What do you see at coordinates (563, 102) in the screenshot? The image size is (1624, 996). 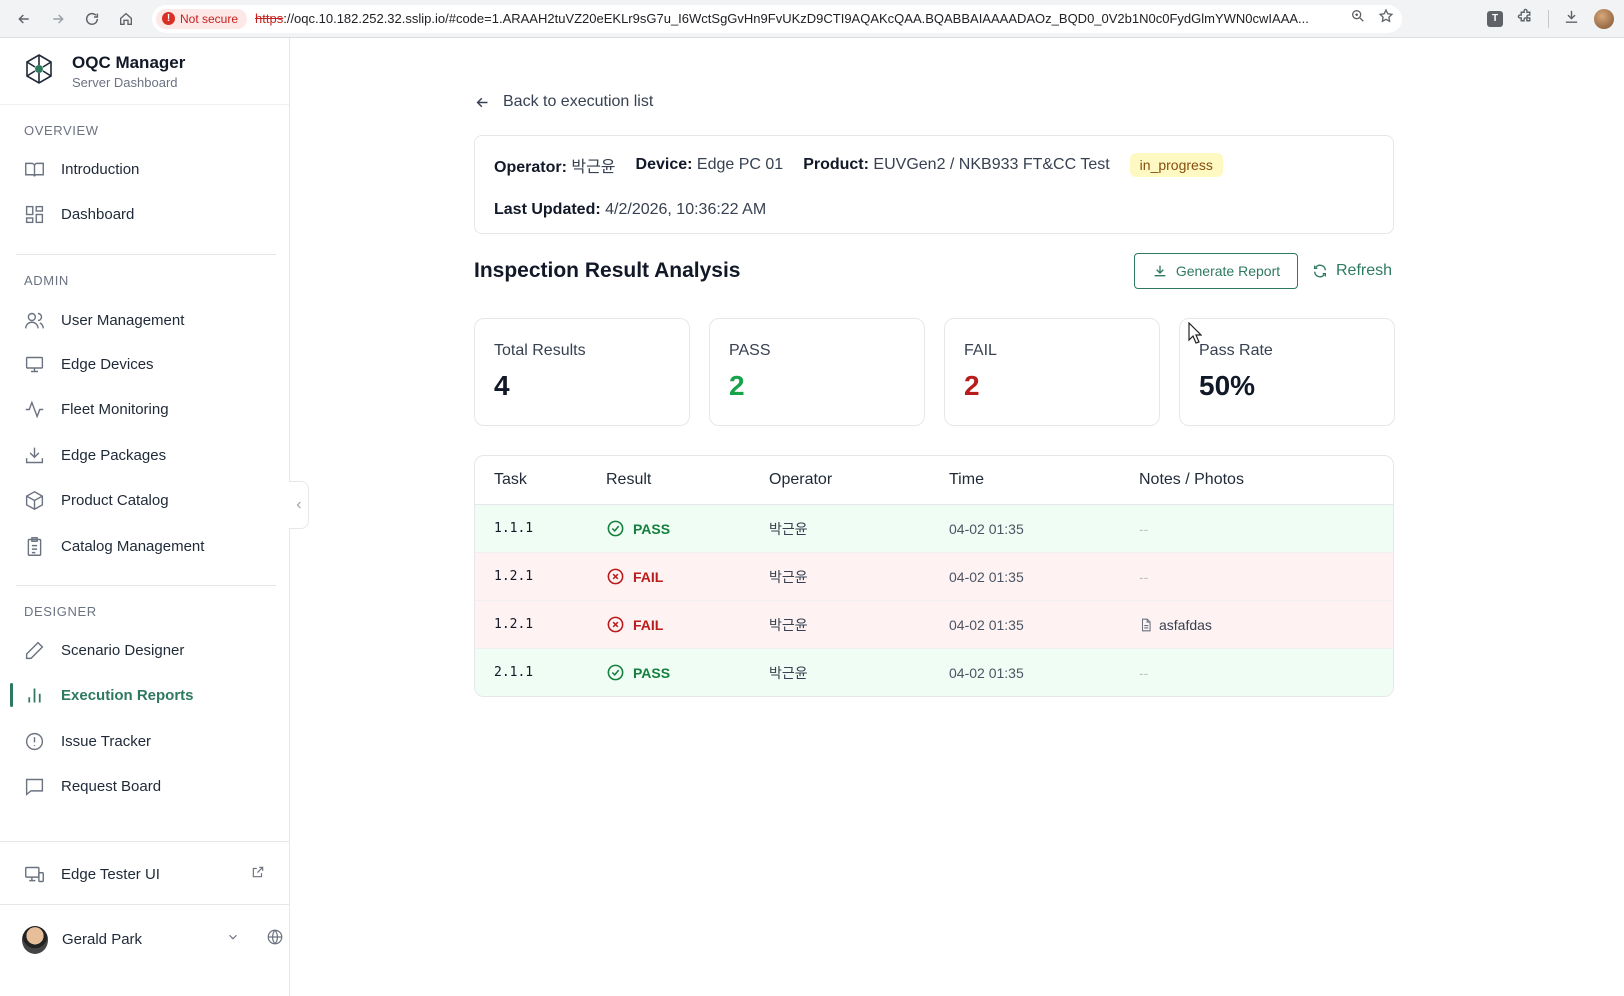 I see `back-to-list-link: Back to execution list` at bounding box center [563, 102].